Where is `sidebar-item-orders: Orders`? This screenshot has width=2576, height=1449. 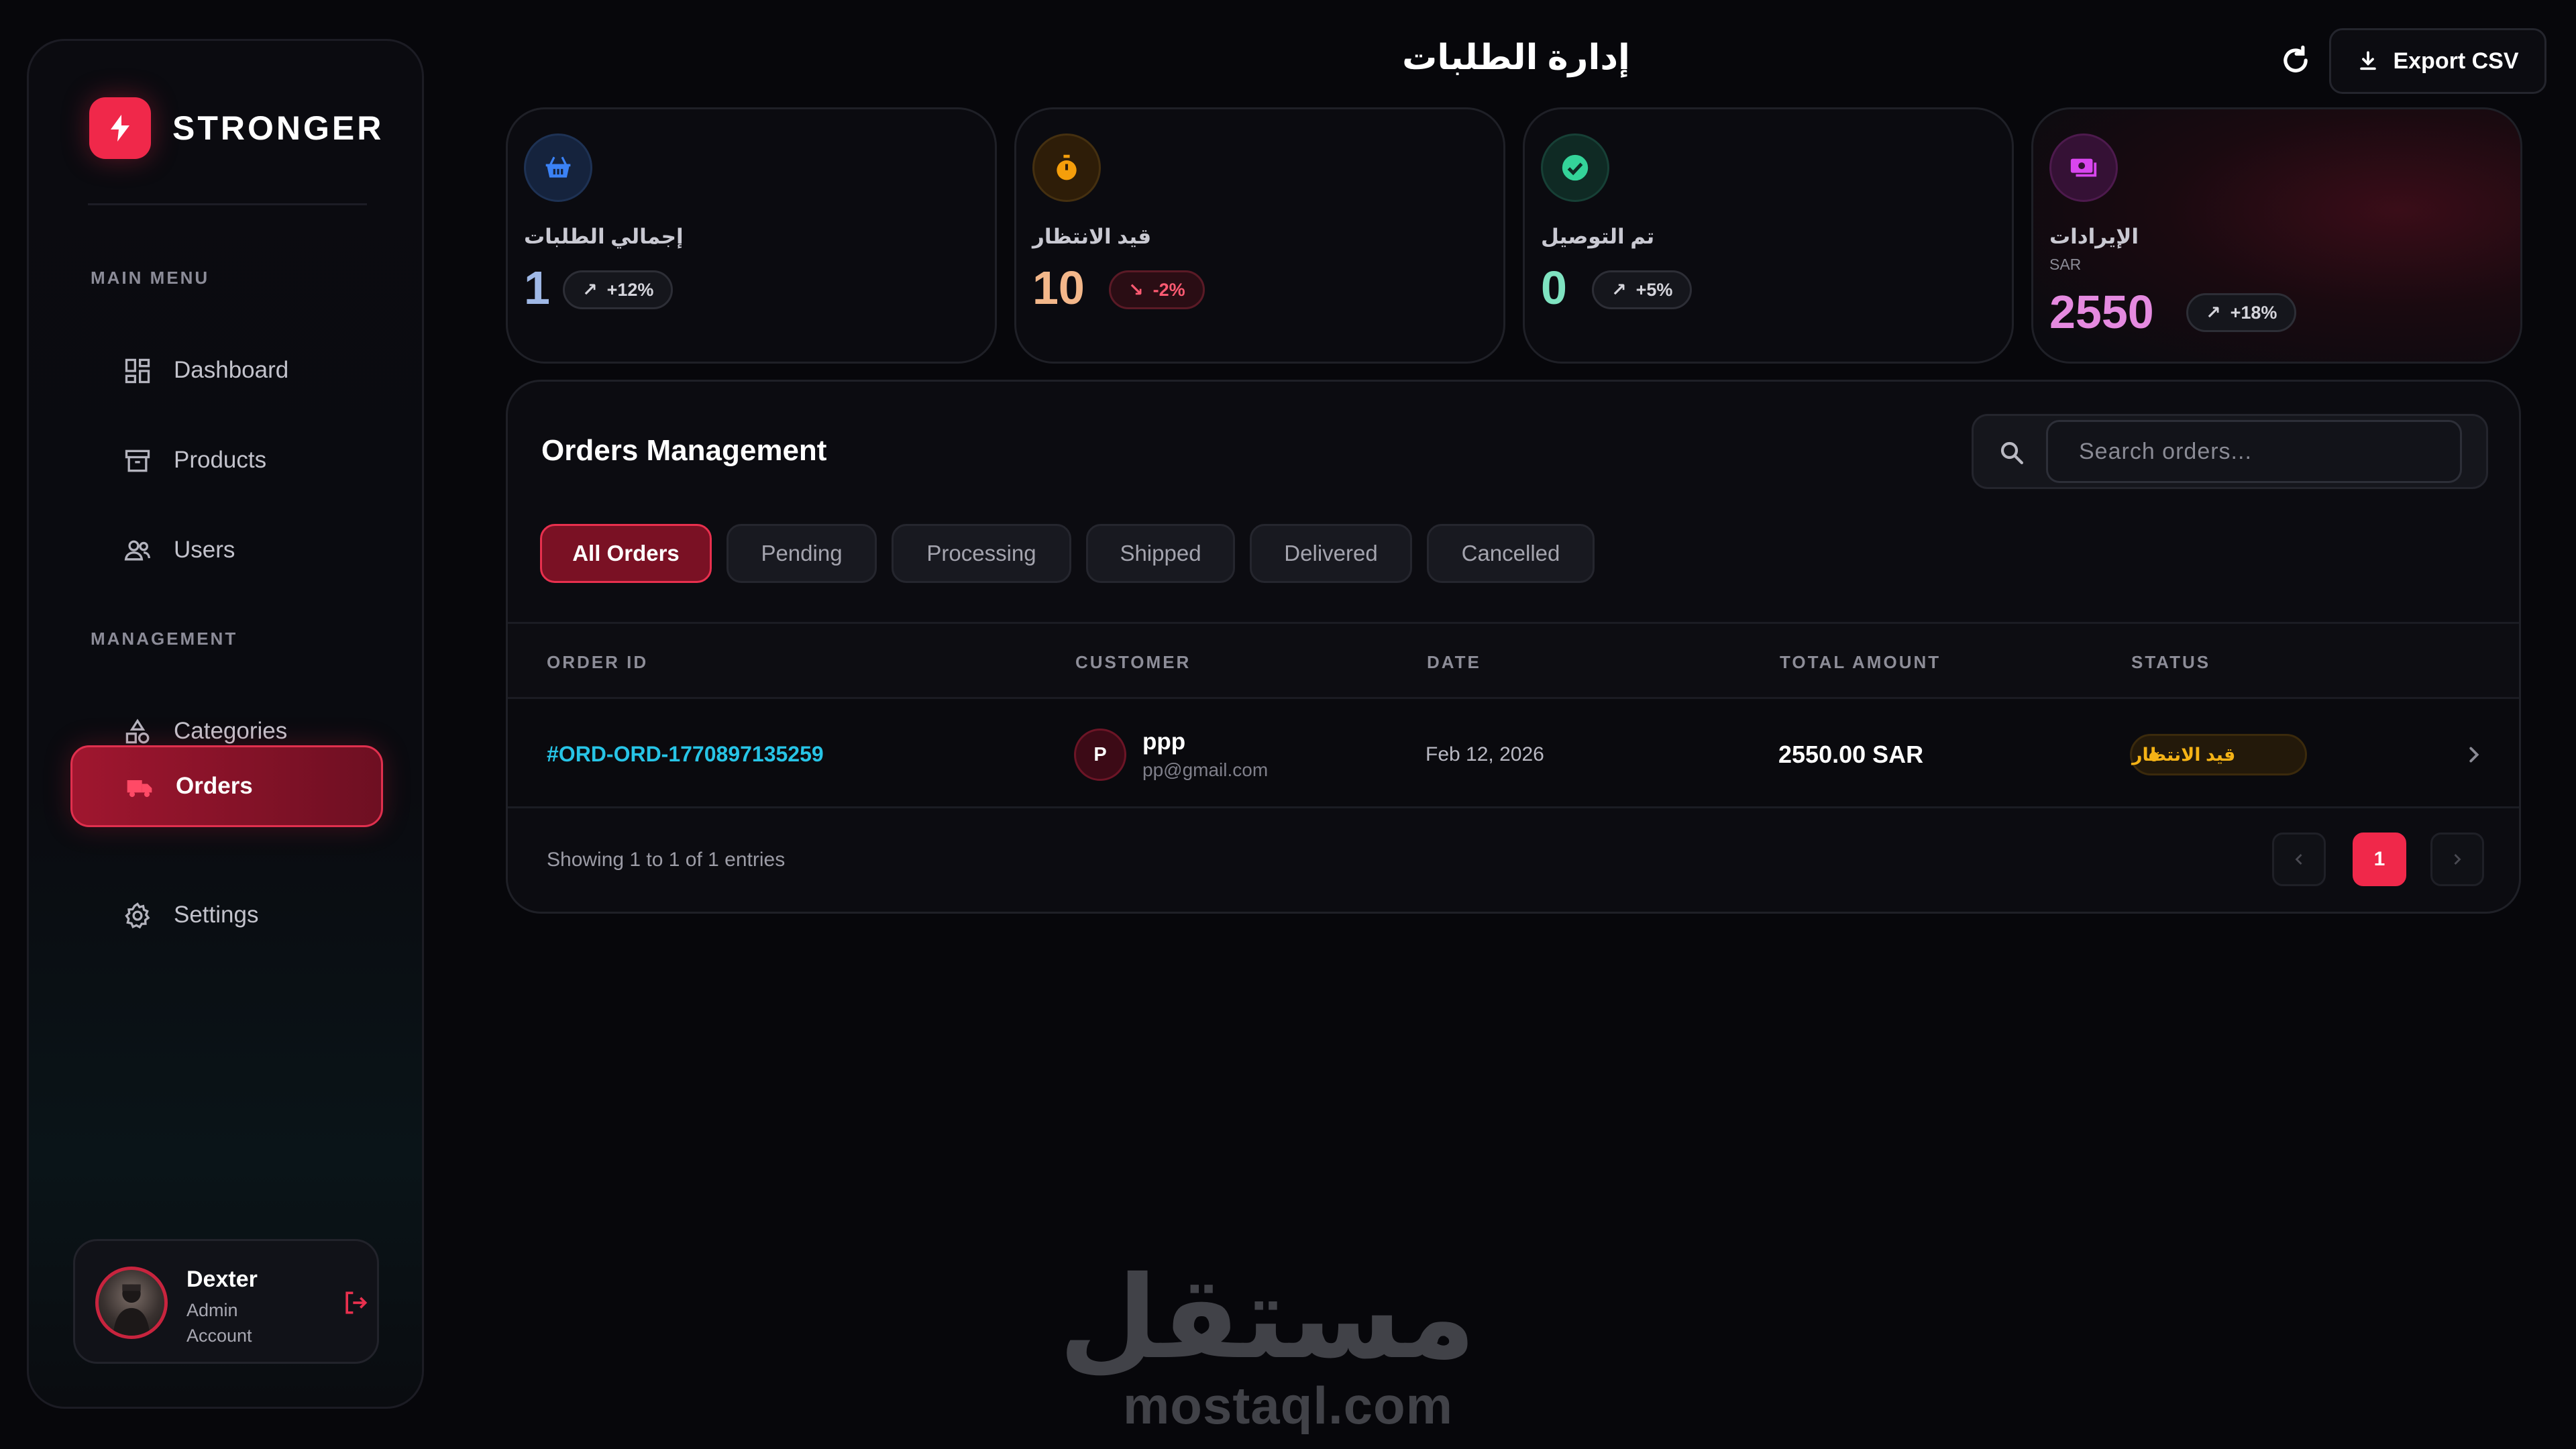
sidebar-item-orders: Orders is located at coordinates (226, 786).